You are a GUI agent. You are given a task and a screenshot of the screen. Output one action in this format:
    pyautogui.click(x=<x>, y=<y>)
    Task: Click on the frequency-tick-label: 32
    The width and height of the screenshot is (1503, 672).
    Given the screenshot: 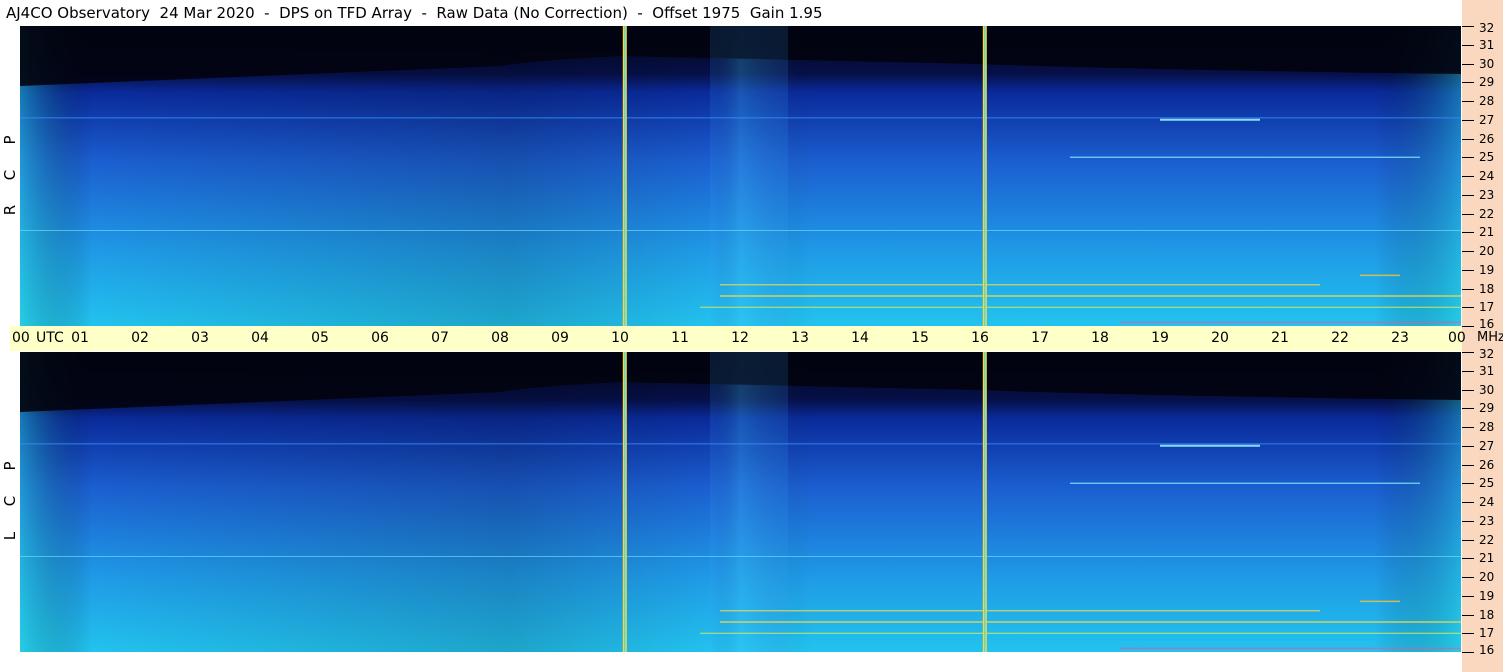 What is the action you would take?
    pyautogui.click(x=1487, y=28)
    